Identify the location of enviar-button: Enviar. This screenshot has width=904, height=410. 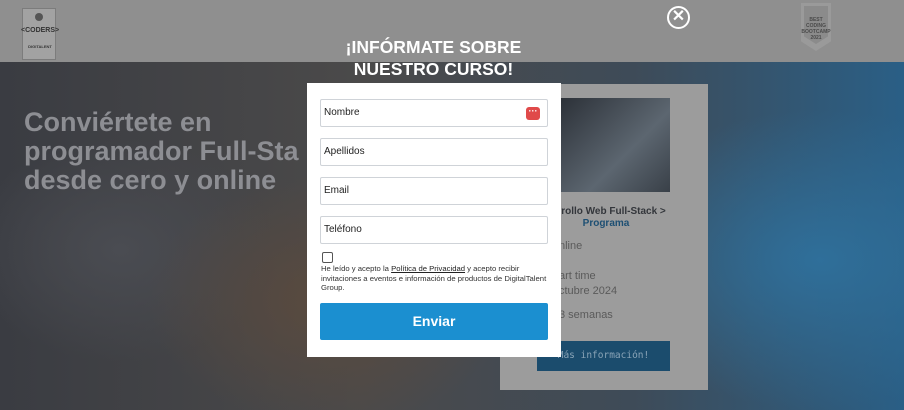
(434, 321).